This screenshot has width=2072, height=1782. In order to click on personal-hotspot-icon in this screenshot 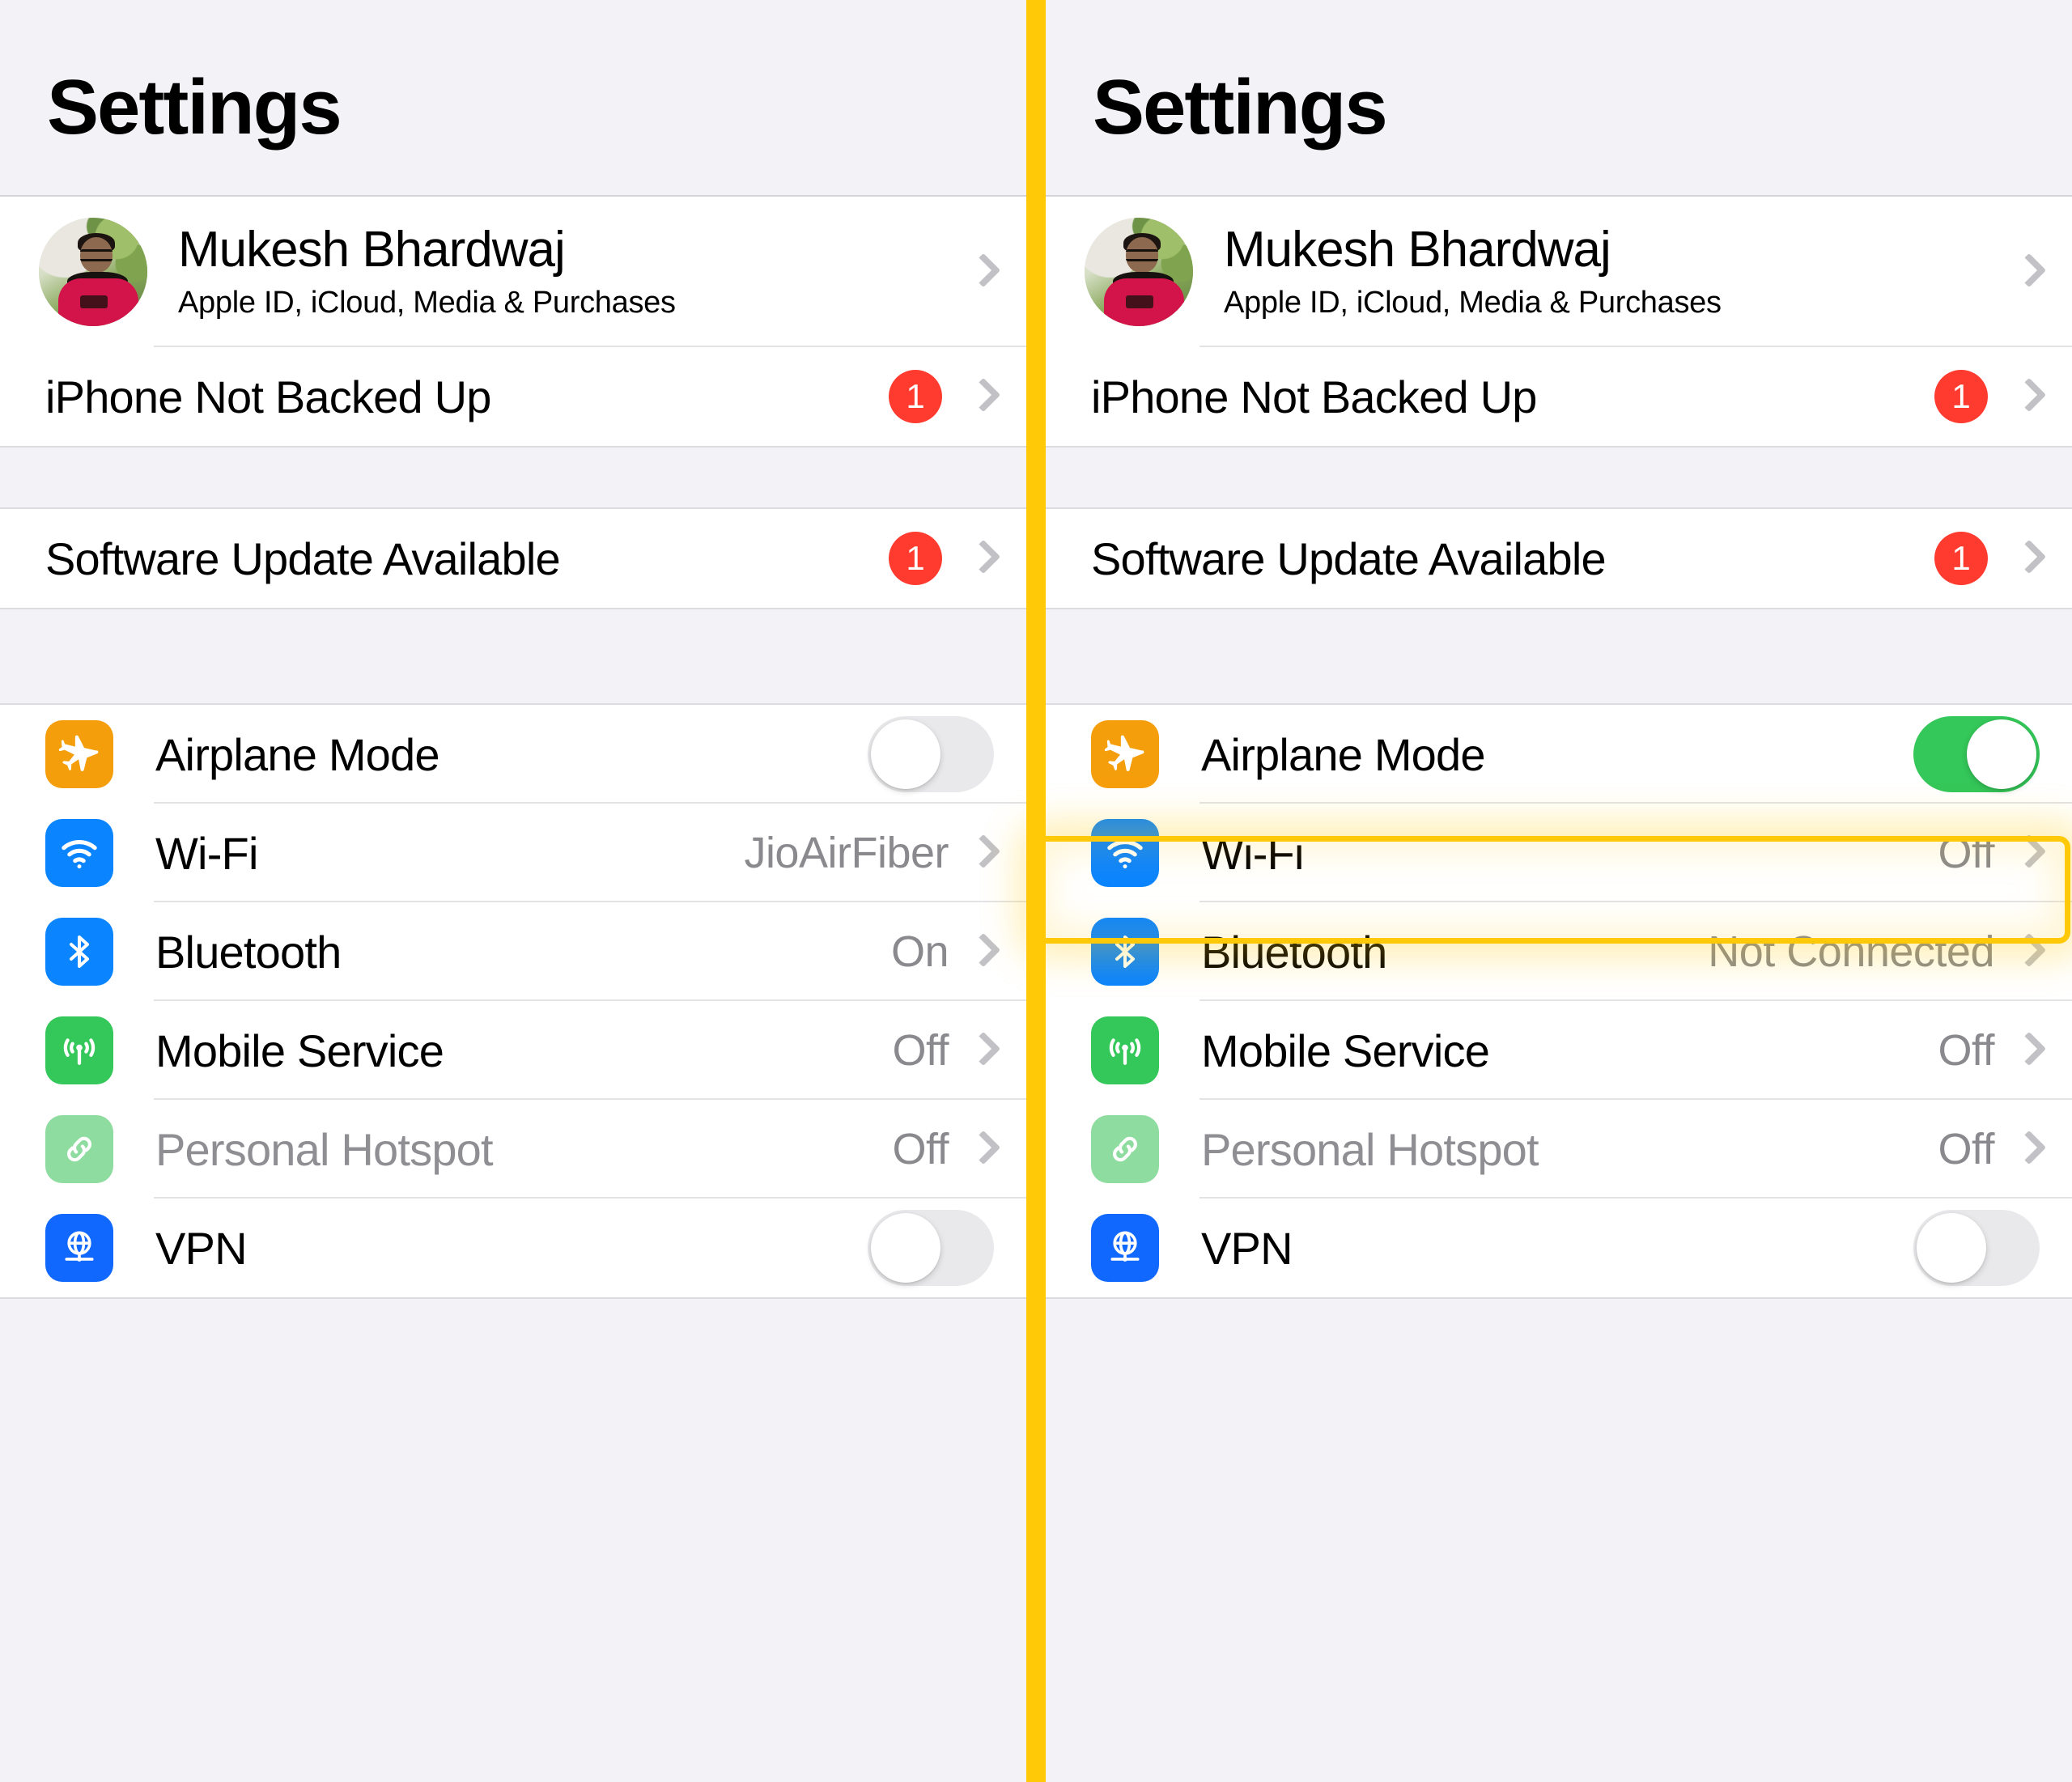, I will do `click(79, 1149)`.